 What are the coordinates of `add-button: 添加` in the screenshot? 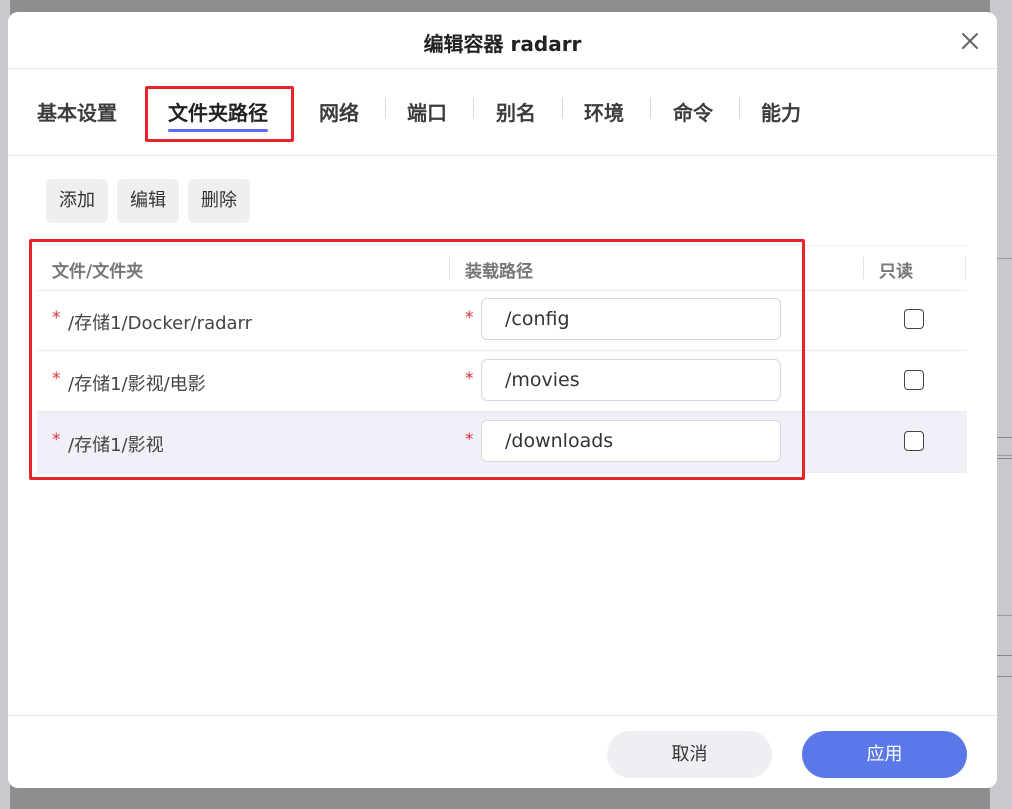 It's located at (77, 201).